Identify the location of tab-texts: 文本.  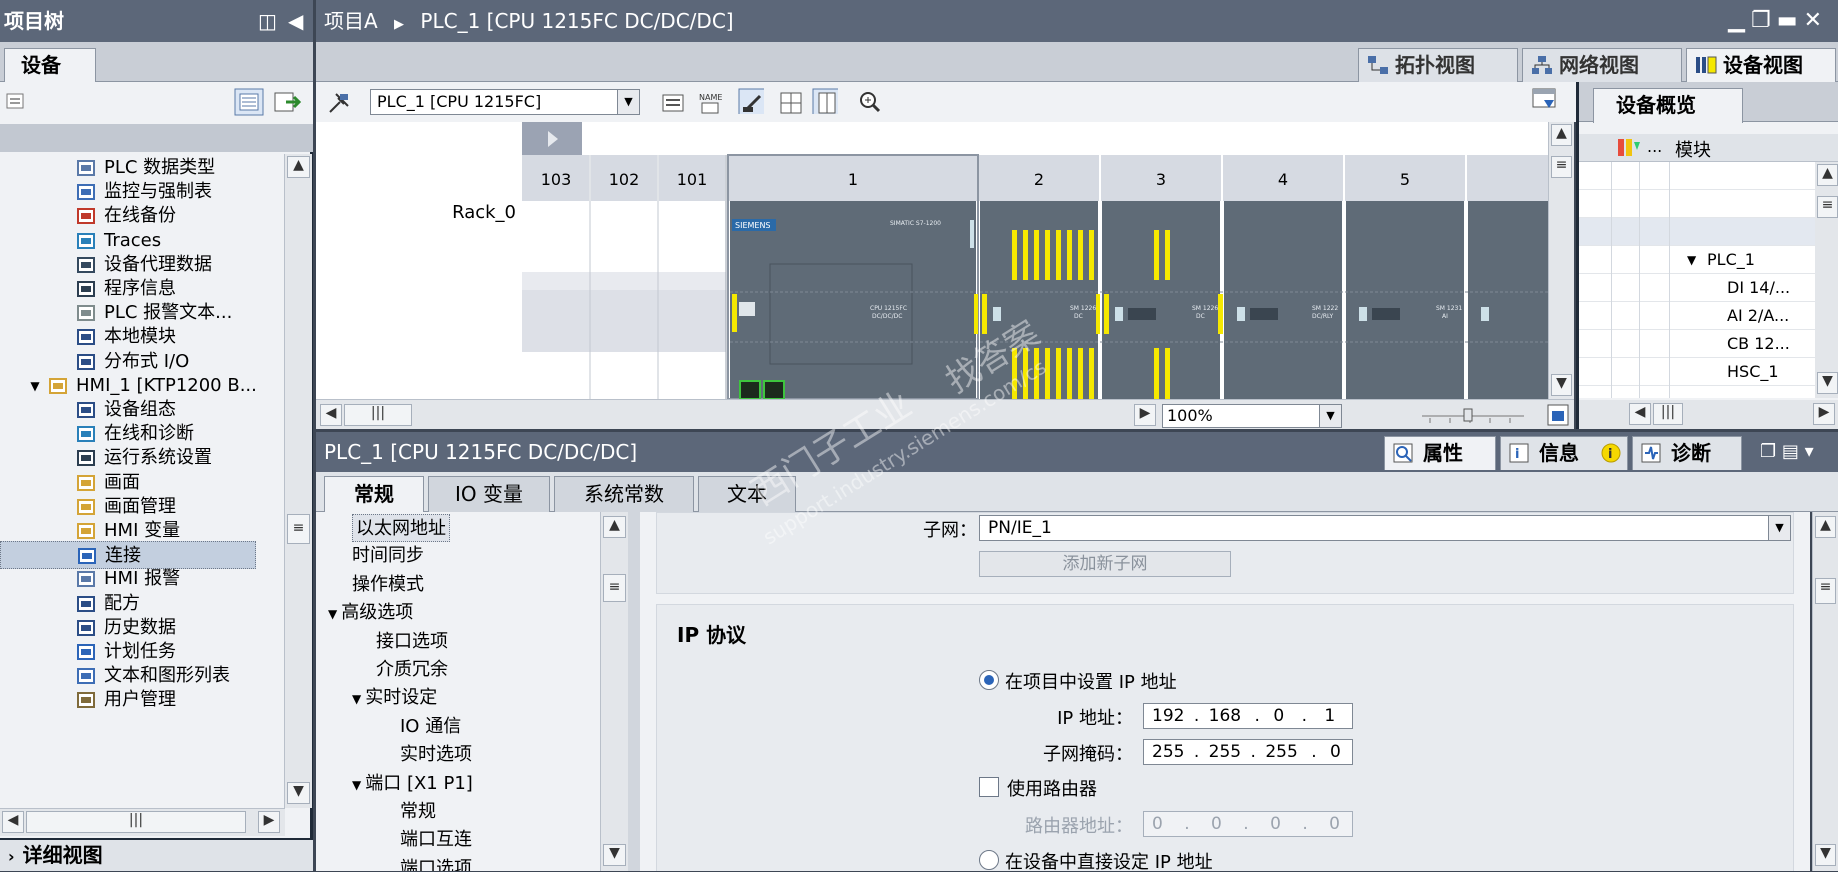
(747, 494).